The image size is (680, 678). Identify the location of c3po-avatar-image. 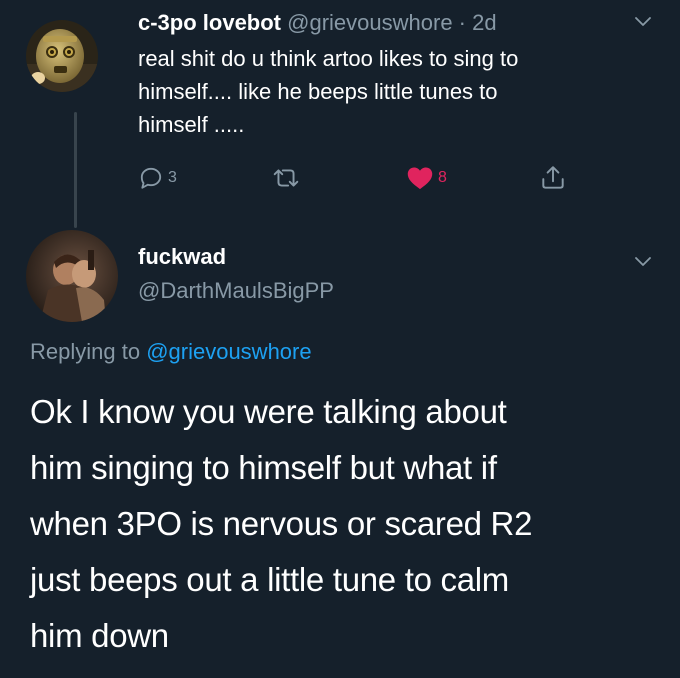
(62, 56).